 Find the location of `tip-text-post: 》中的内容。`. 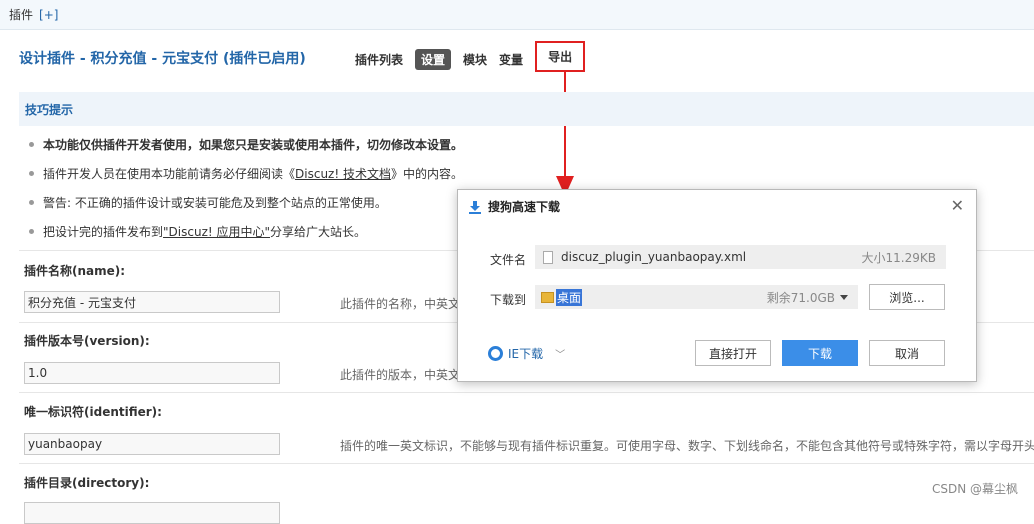

tip-text-post: 》中的内容。 is located at coordinates (426, 174).